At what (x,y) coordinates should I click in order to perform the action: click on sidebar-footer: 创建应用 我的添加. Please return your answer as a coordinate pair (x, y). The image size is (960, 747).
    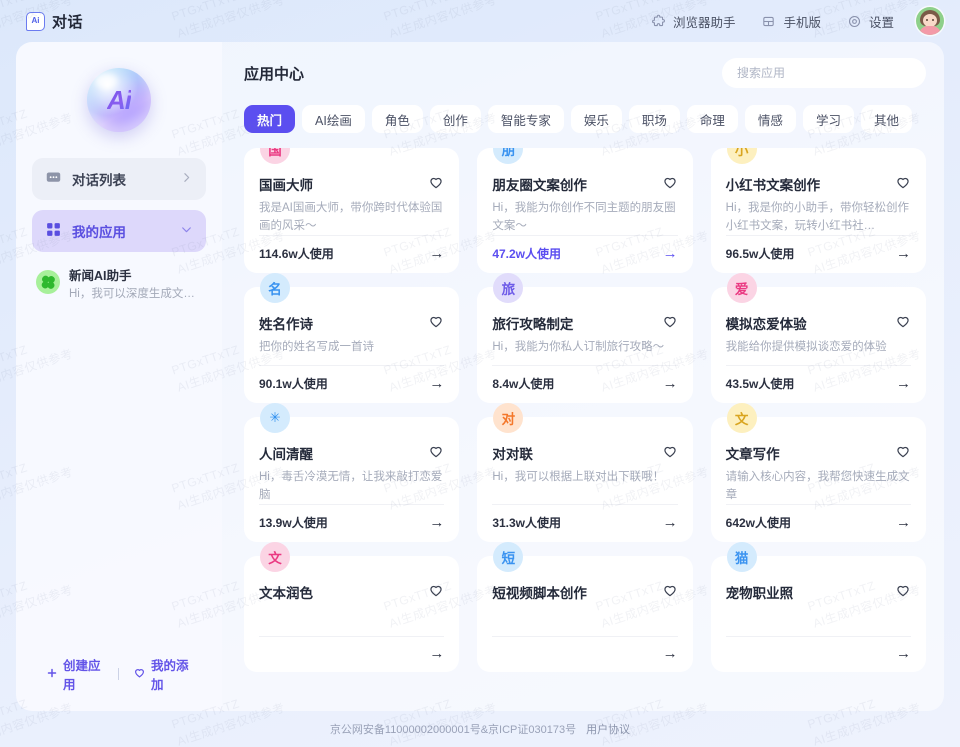
    Looking at the image, I should click on (119, 676).